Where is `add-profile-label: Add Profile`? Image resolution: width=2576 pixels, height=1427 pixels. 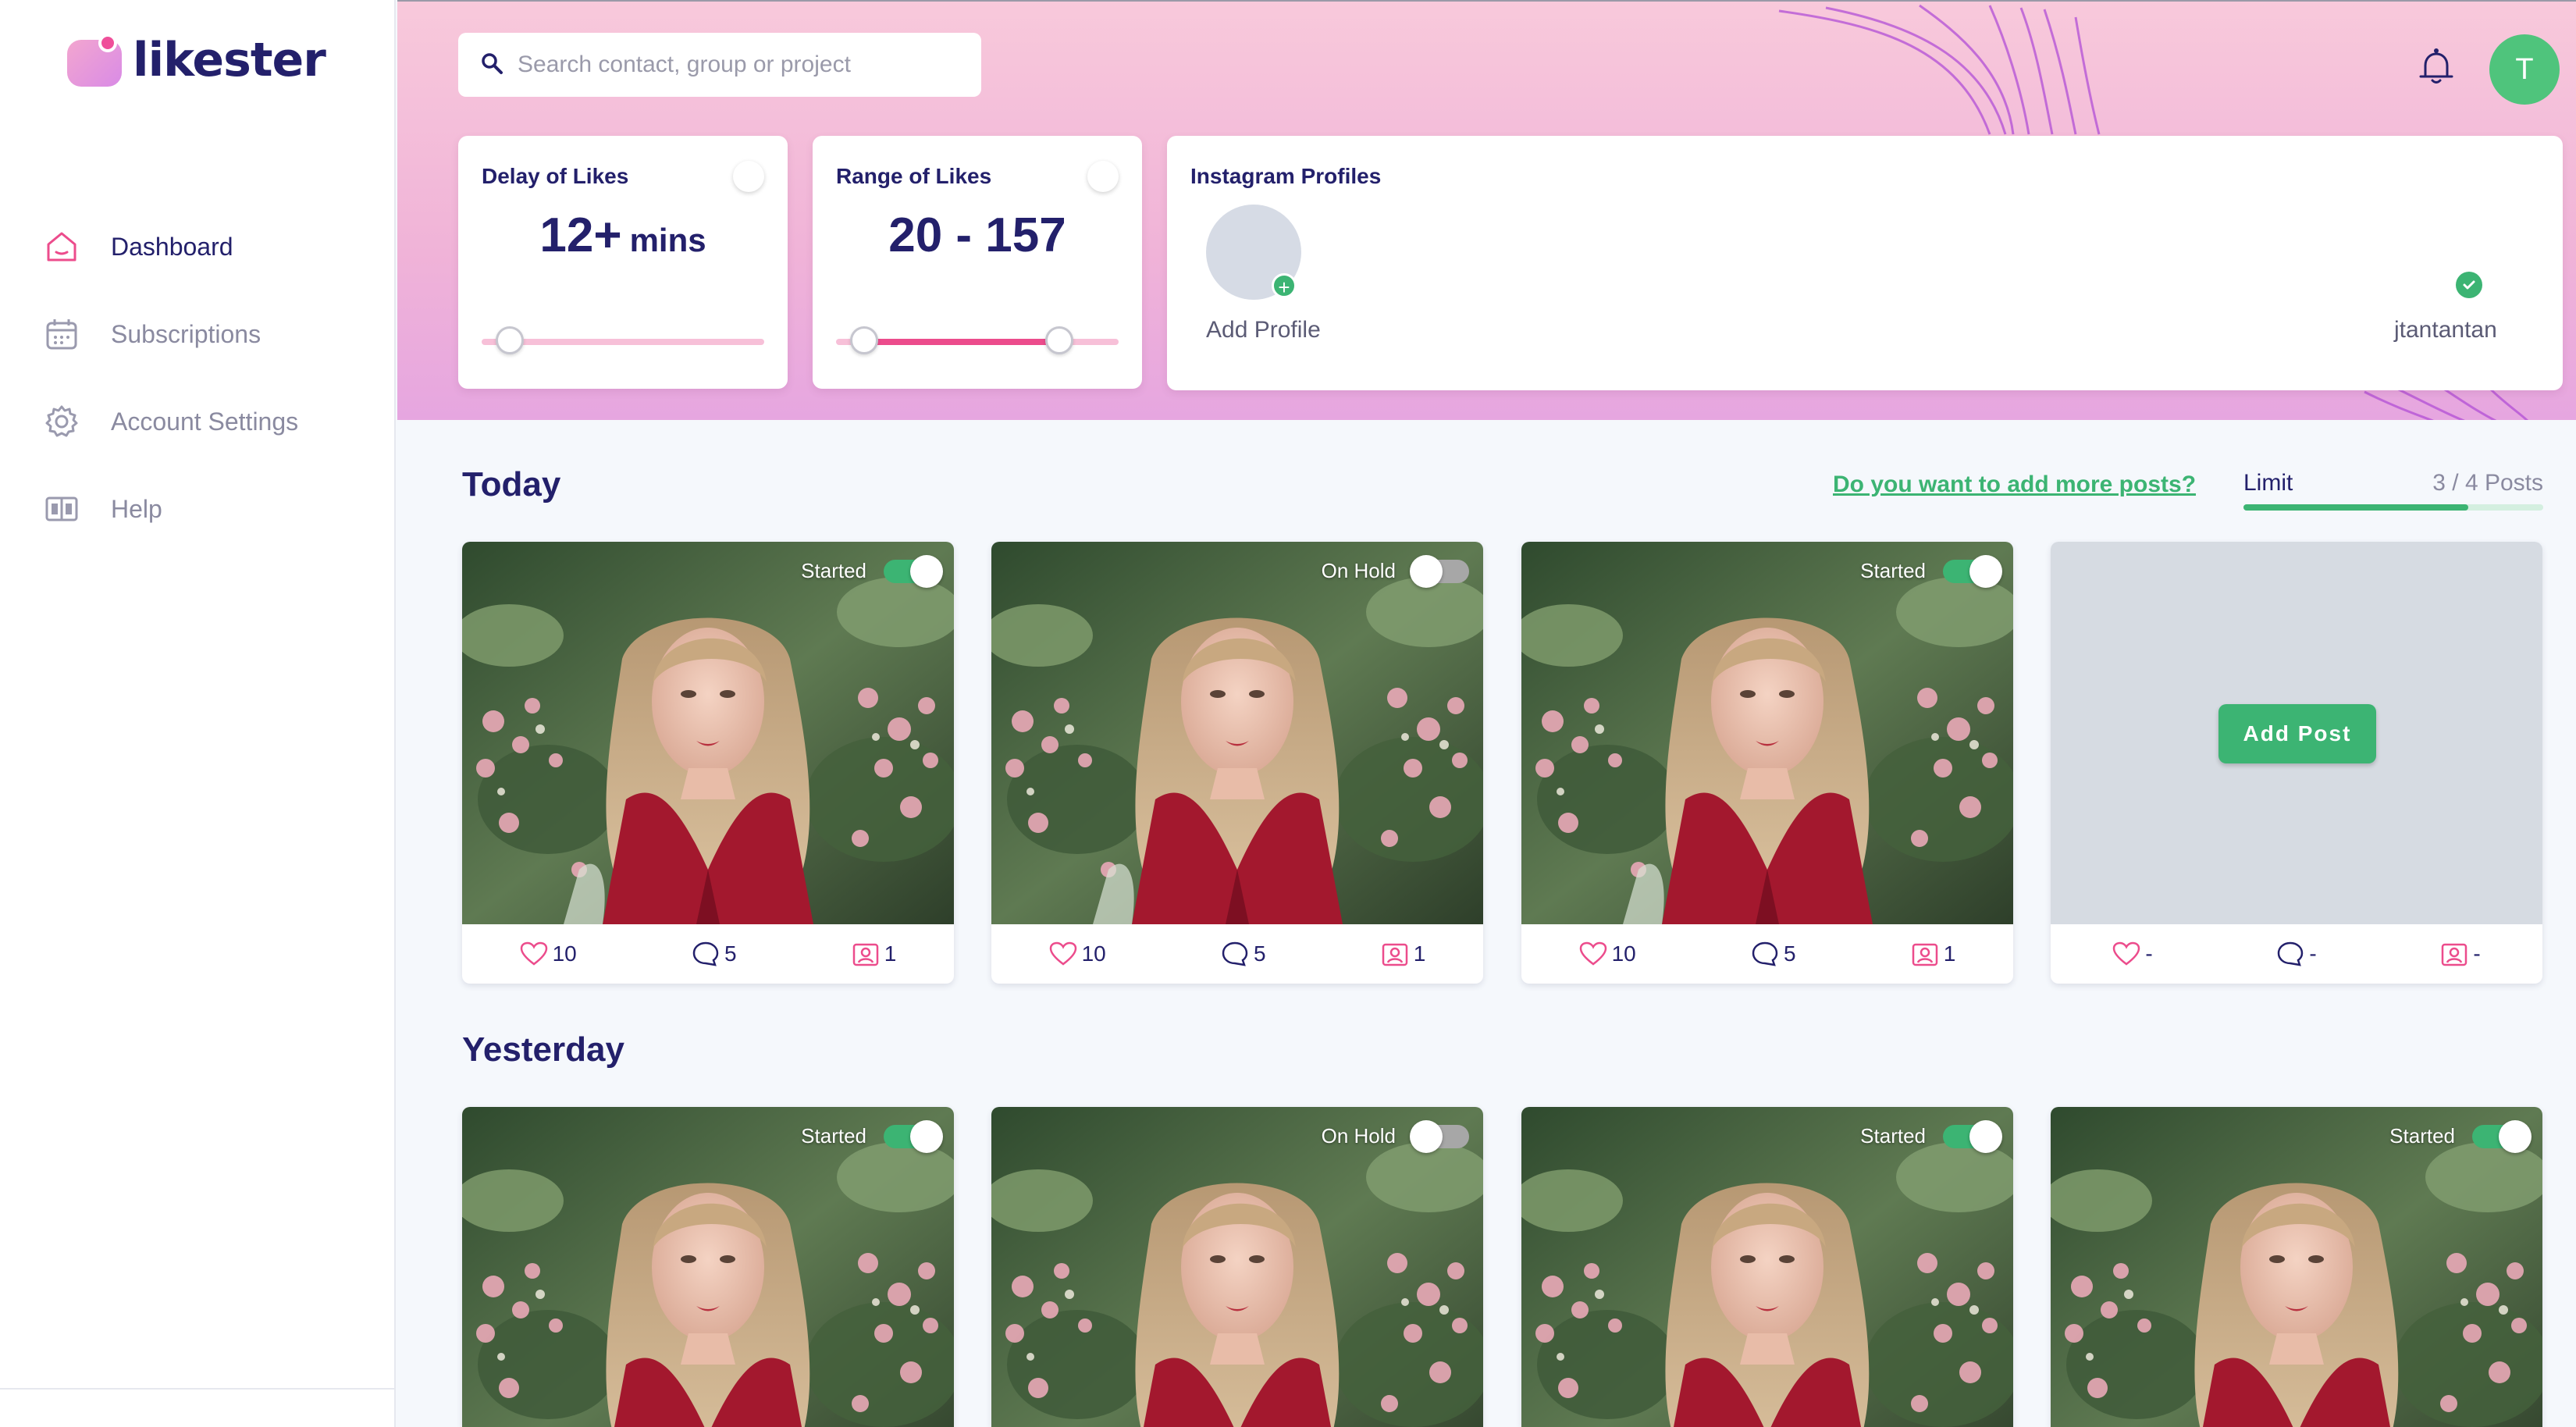
add-profile-label: Add Profile is located at coordinates (1263, 330).